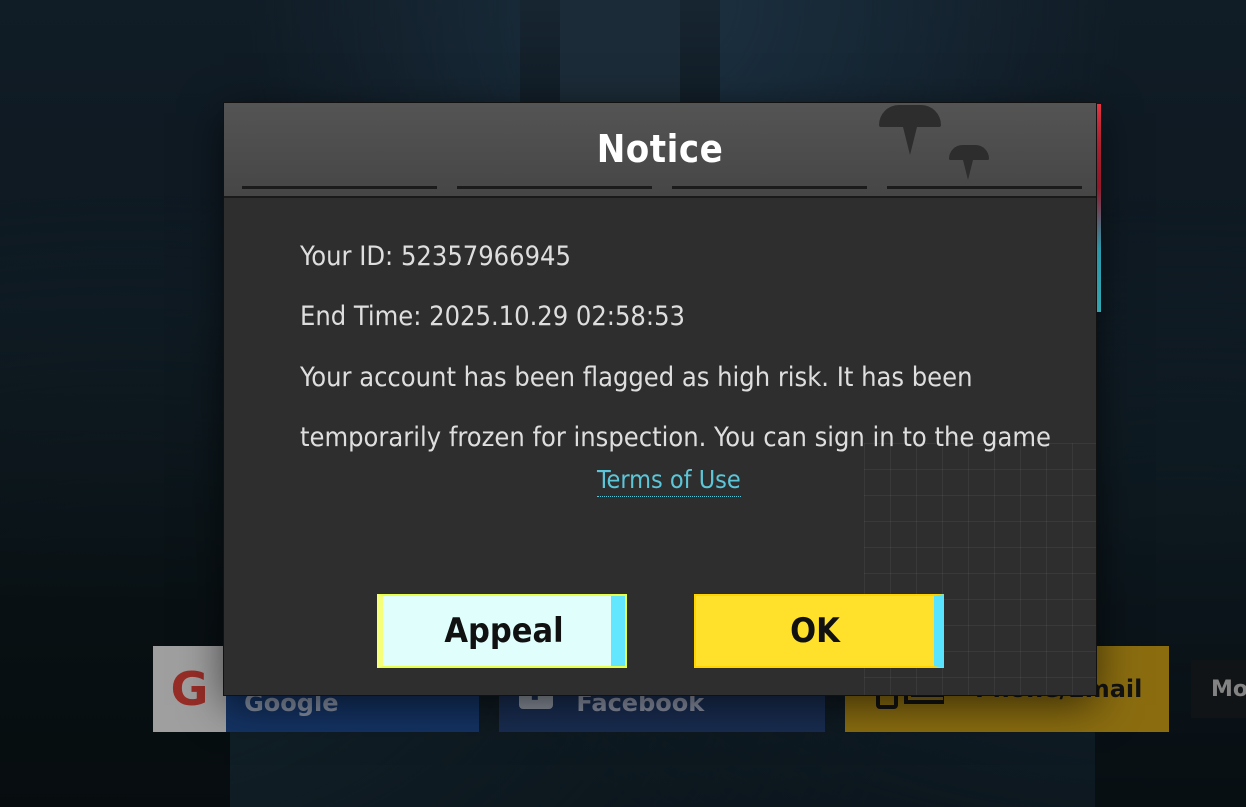 This screenshot has width=1246, height=807. What do you see at coordinates (662, 188) in the screenshot?
I see `header-divider` at bounding box center [662, 188].